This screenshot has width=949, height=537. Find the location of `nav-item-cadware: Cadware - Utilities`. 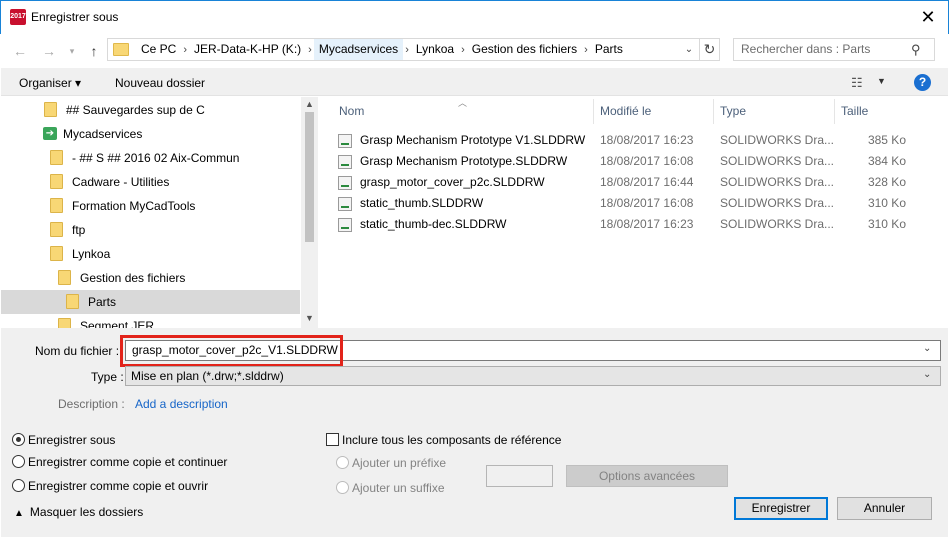

nav-item-cadware: Cadware - Utilities is located at coordinates (150, 182).